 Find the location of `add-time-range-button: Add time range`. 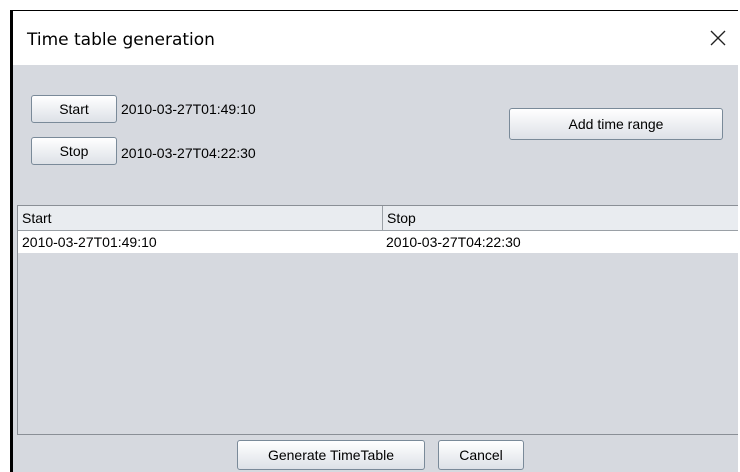

add-time-range-button: Add time range is located at coordinates (616, 124).